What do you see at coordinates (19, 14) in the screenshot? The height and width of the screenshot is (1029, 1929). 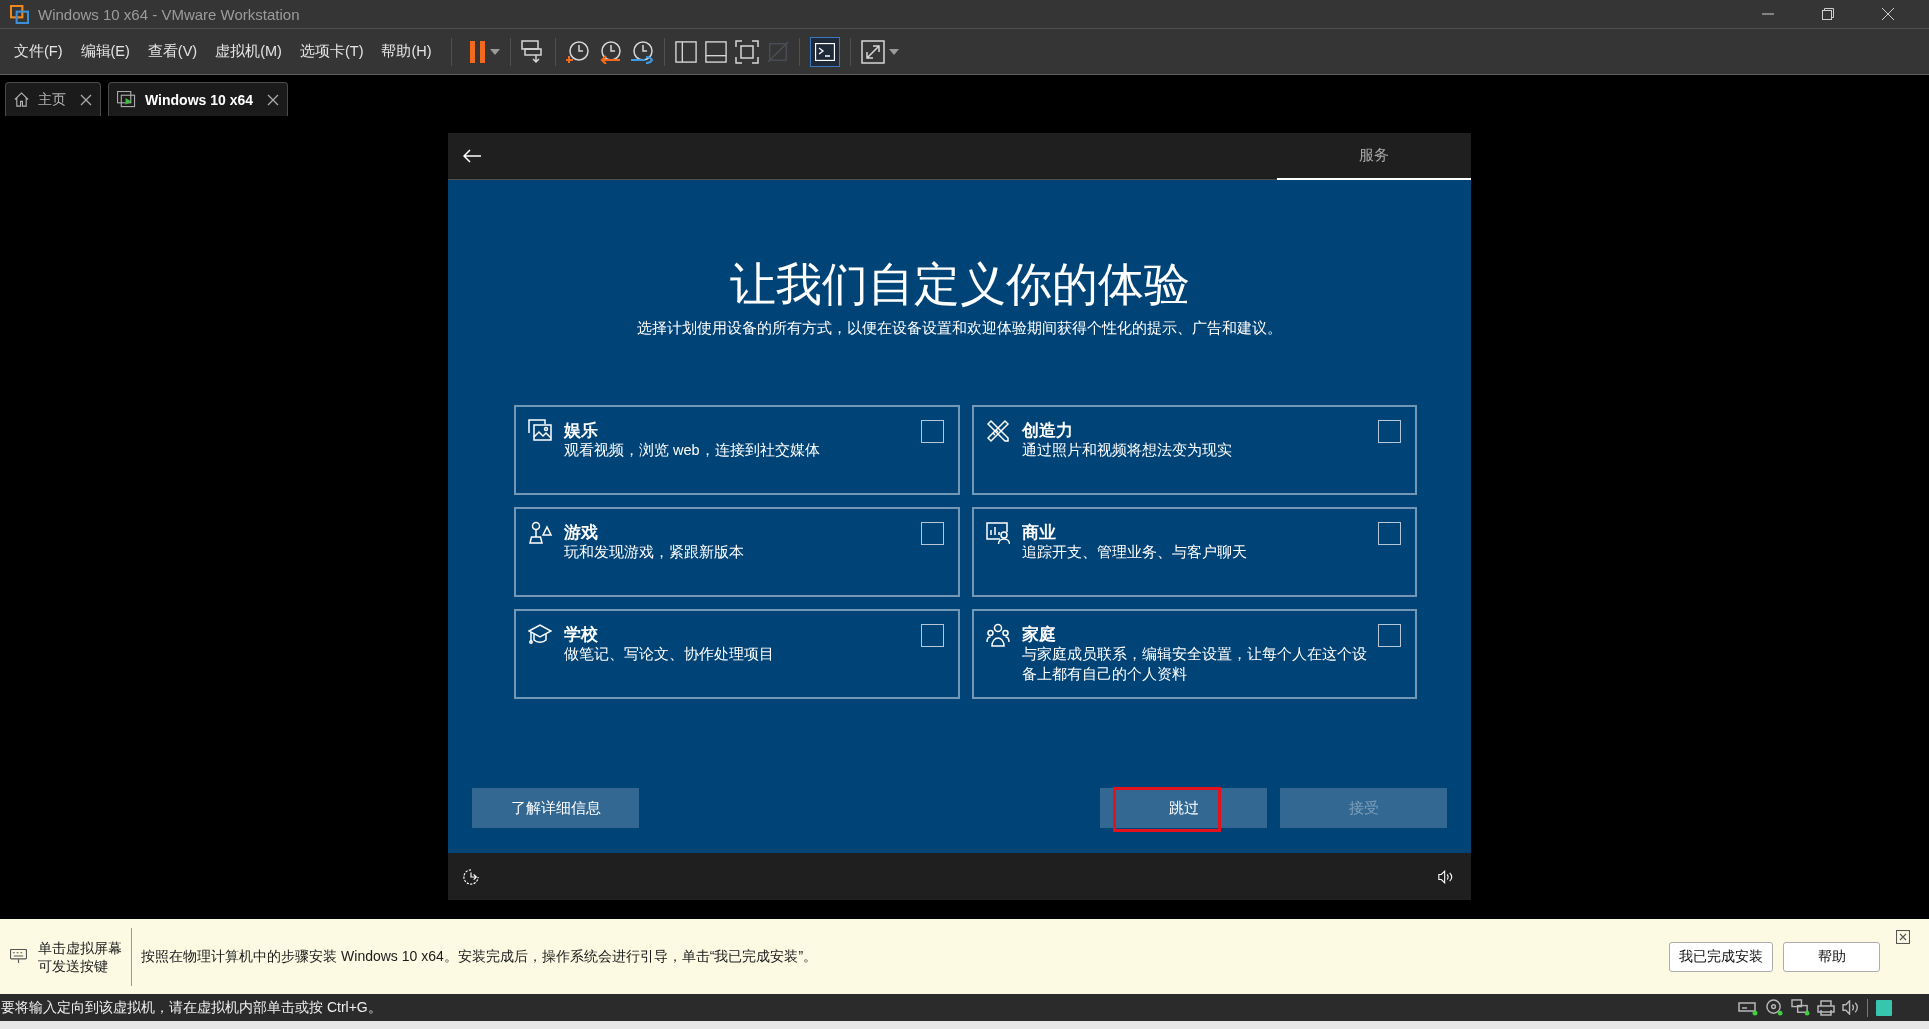 I see `squares-logo-icon` at bounding box center [19, 14].